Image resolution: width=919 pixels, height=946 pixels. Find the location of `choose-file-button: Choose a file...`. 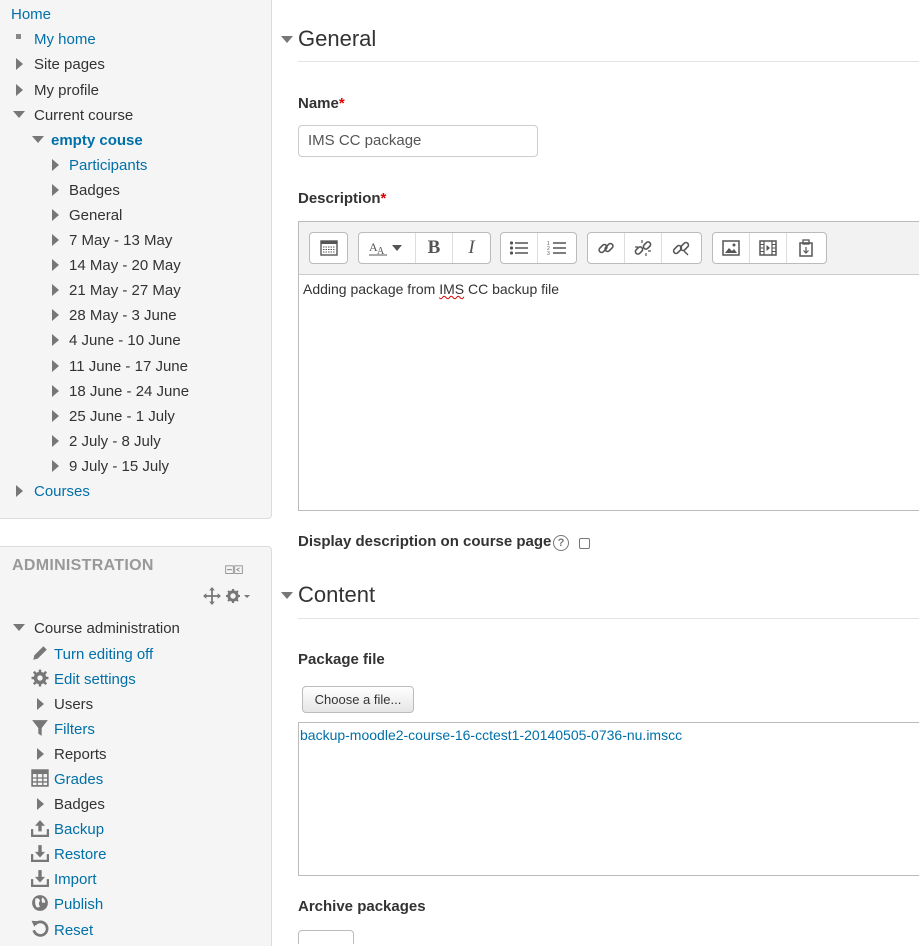

choose-file-button: Choose a file... is located at coordinates (358, 699).